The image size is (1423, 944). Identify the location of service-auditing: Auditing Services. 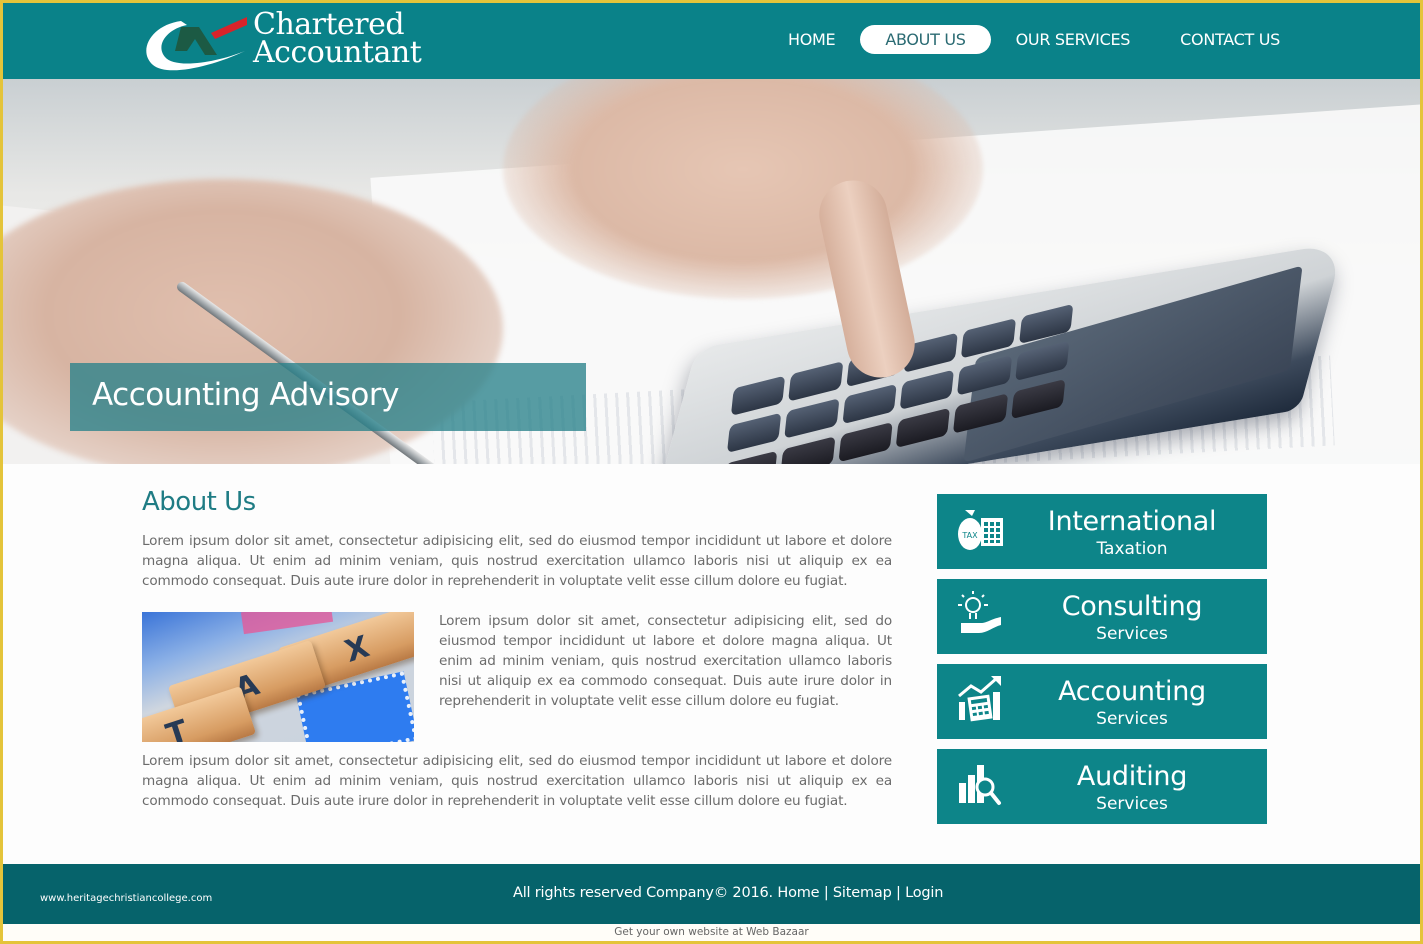
(1102, 786).